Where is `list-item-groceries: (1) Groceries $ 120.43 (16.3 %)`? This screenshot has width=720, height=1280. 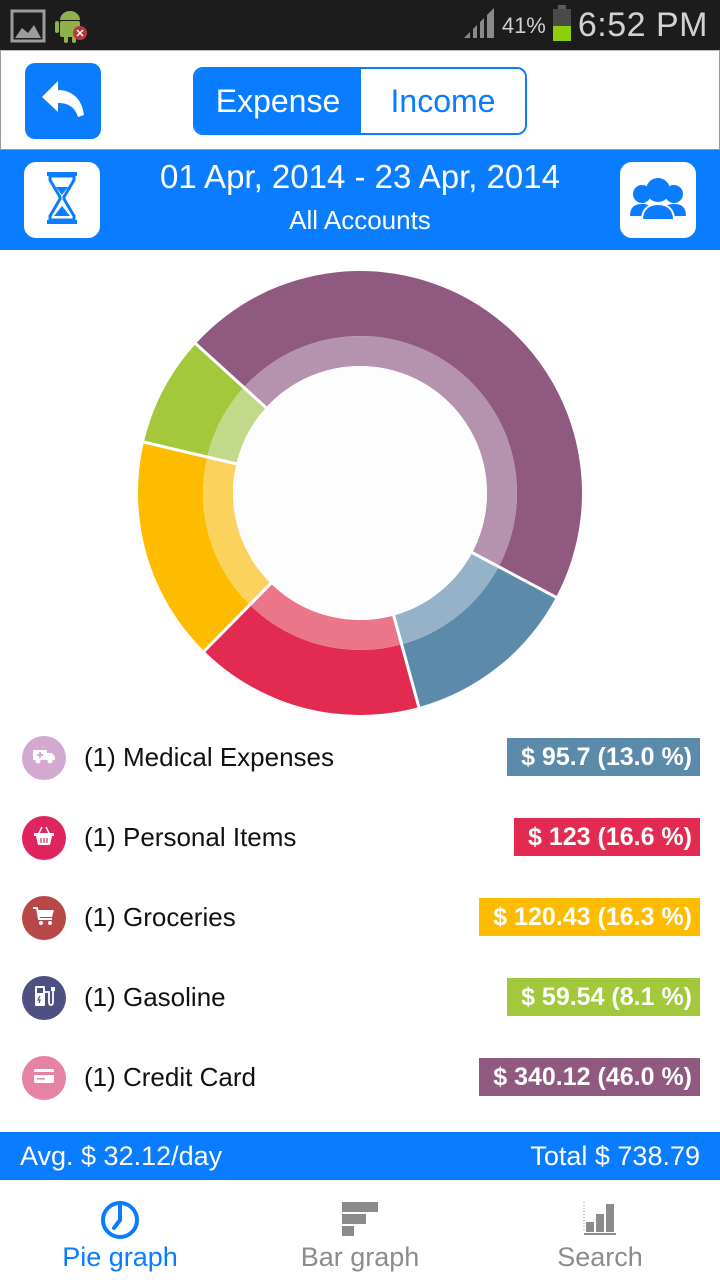
list-item-groceries: (1) Groceries $ 120.43 (16.3 %) is located at coordinates (360, 918).